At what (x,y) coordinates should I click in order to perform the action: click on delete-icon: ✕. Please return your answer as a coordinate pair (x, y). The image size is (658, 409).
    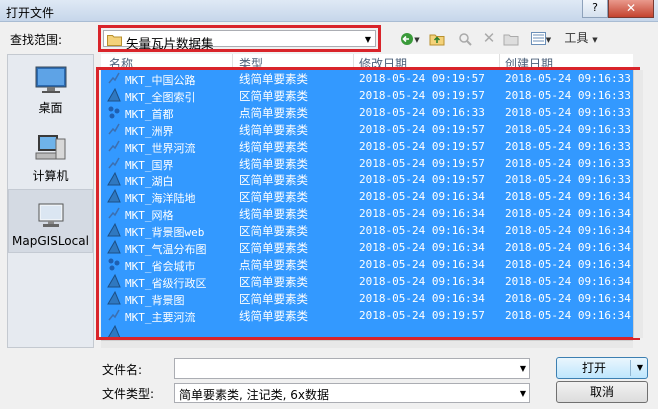
    Looking at the image, I should click on (489, 38).